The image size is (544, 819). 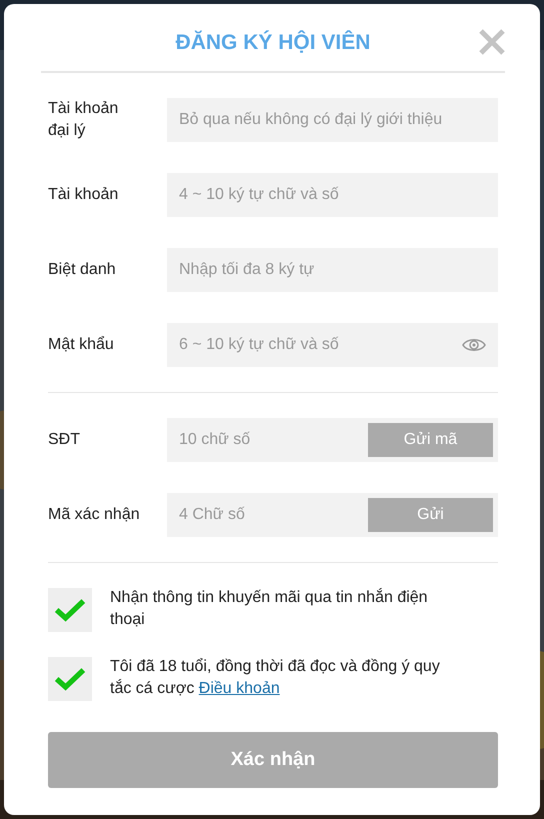 What do you see at coordinates (84, 195) in the screenshot?
I see `field-label: Tài khoản` at bounding box center [84, 195].